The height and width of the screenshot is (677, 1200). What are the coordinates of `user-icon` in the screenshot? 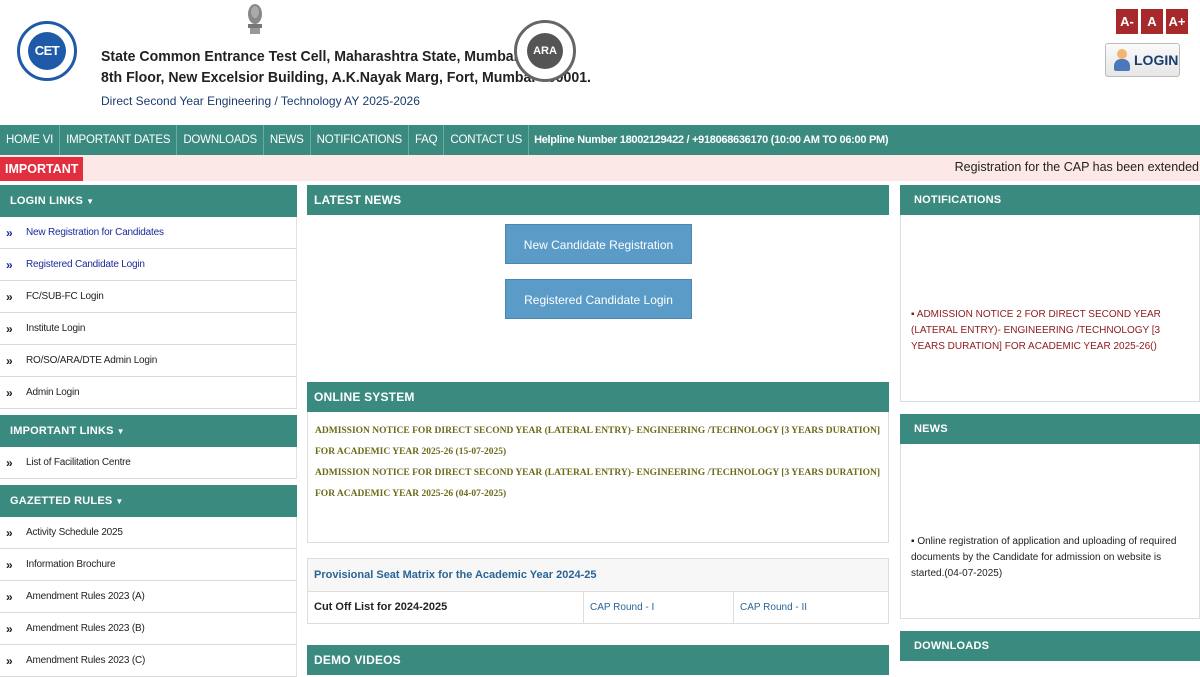 It's located at (1122, 60).